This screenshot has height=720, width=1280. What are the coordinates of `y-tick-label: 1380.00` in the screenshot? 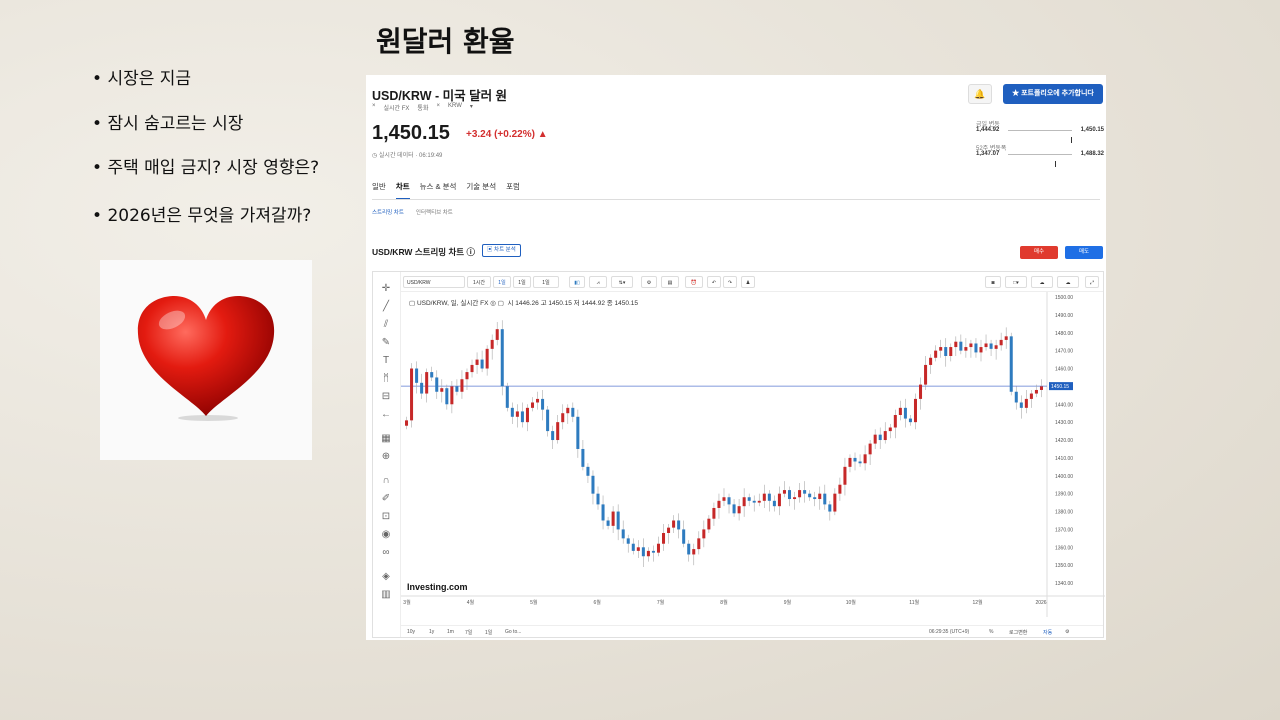 It's located at (1064, 513).